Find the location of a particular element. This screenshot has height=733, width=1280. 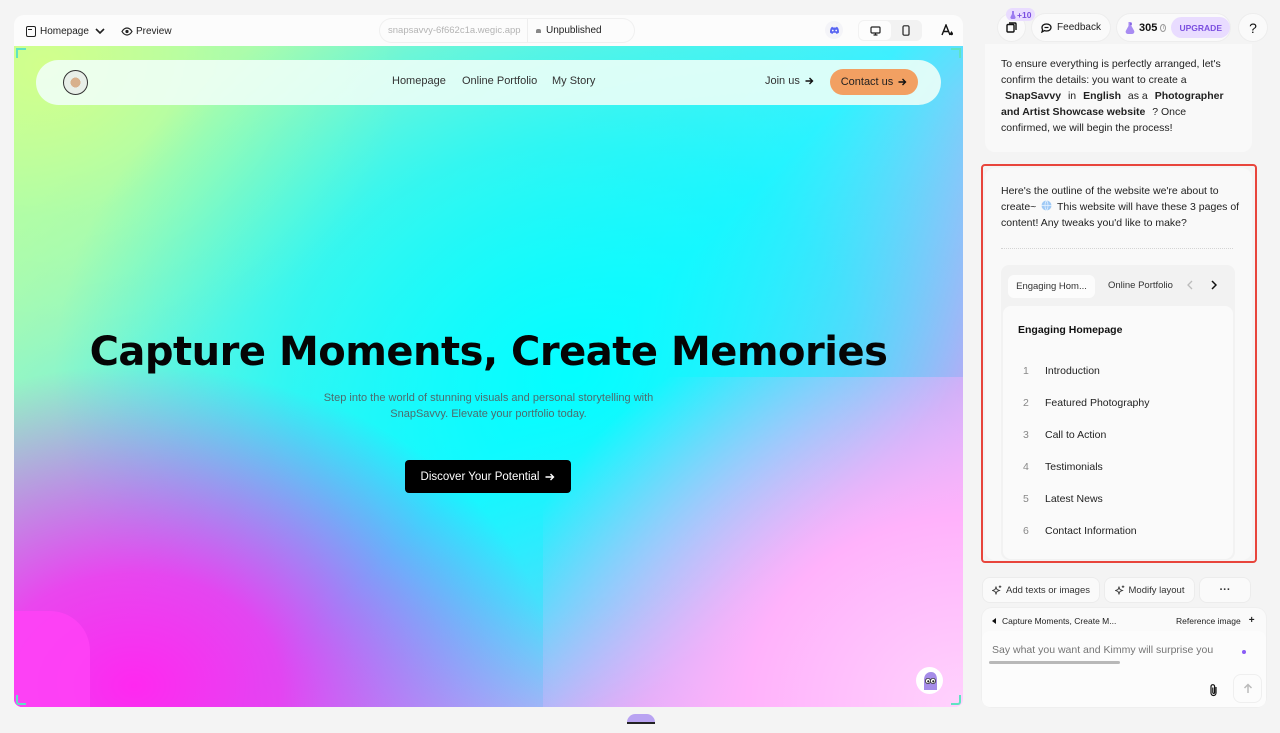

background-gradient-decor is located at coordinates (753, 542).